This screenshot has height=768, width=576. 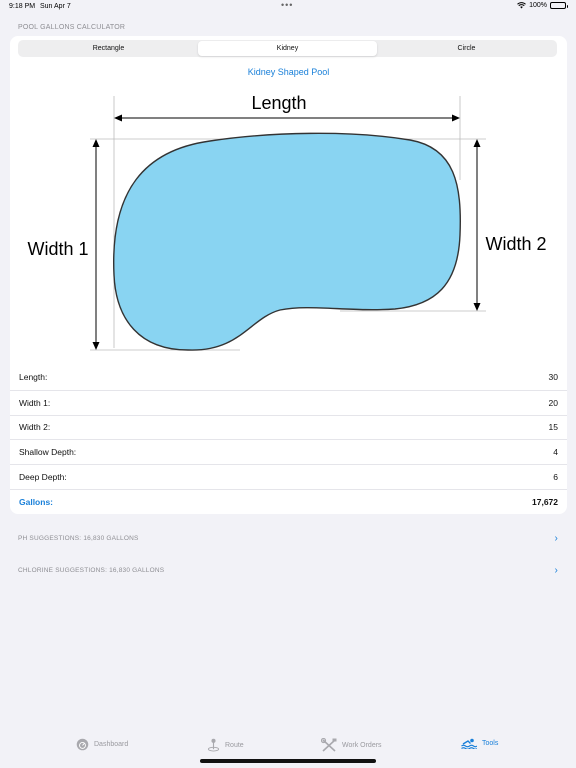 I want to click on tab-label: Dashboard, so click(x=111, y=744).